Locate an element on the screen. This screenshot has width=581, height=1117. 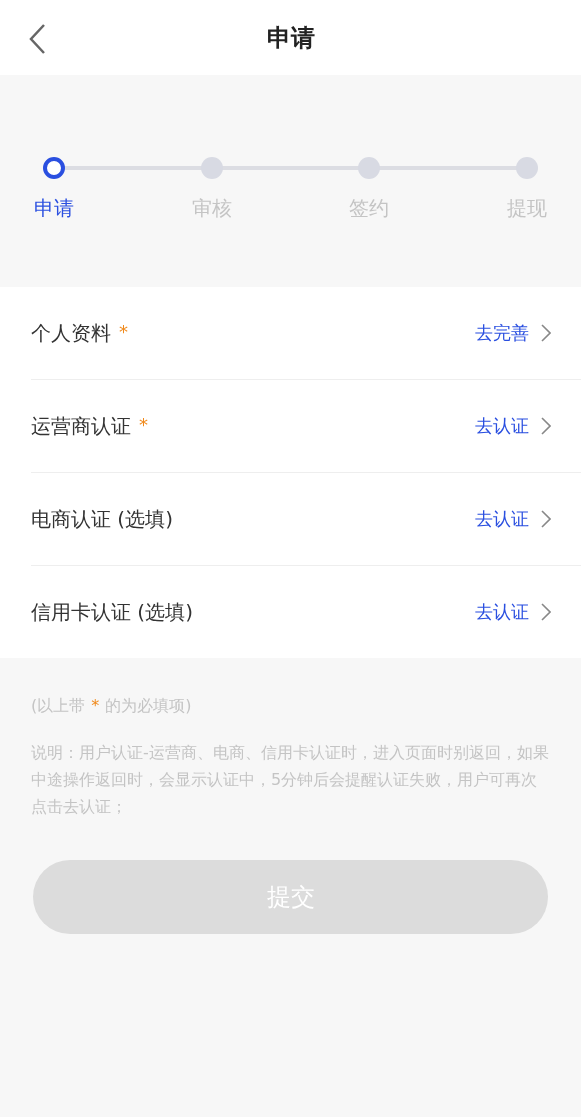
list-item: 信用卡认证 (选填) 去认证 is located at coordinates (306, 612).